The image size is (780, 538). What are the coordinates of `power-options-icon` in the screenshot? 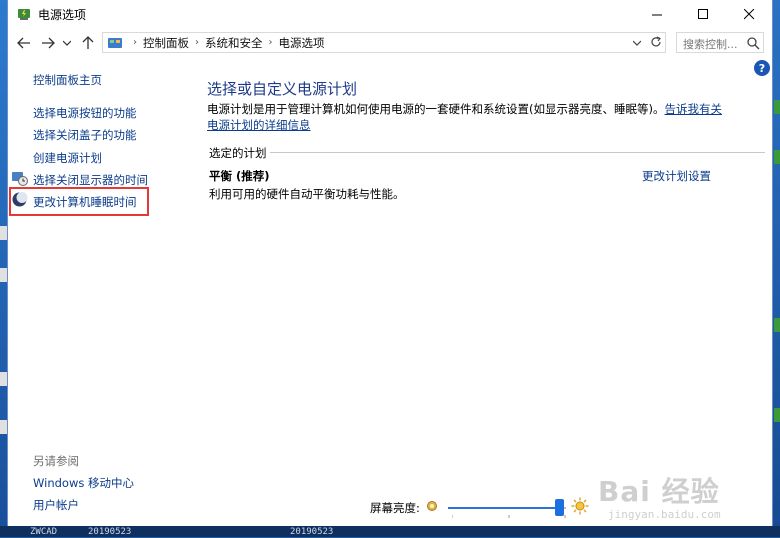 It's located at (24, 14).